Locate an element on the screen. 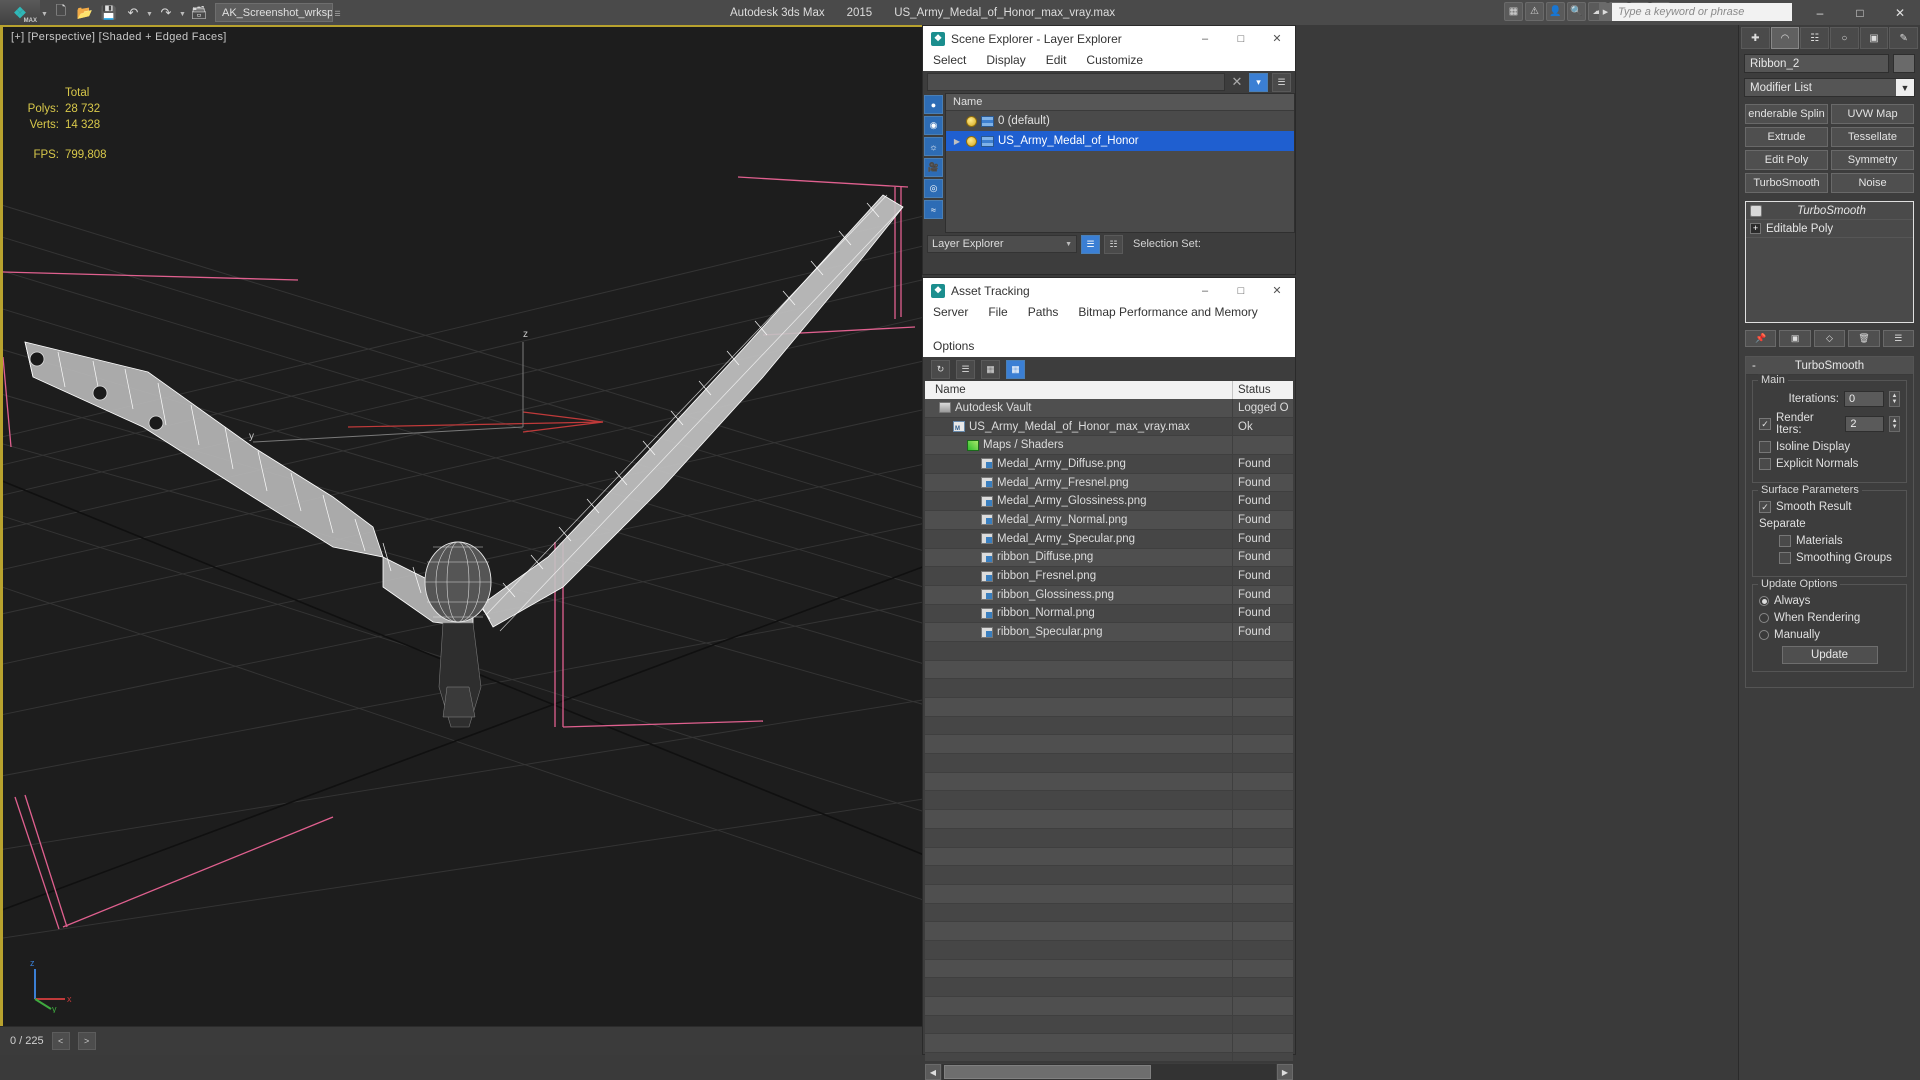 The height and width of the screenshot is (1080, 1920). table-row: ribbon_Fresnel.png Found is located at coordinates (1109, 576).